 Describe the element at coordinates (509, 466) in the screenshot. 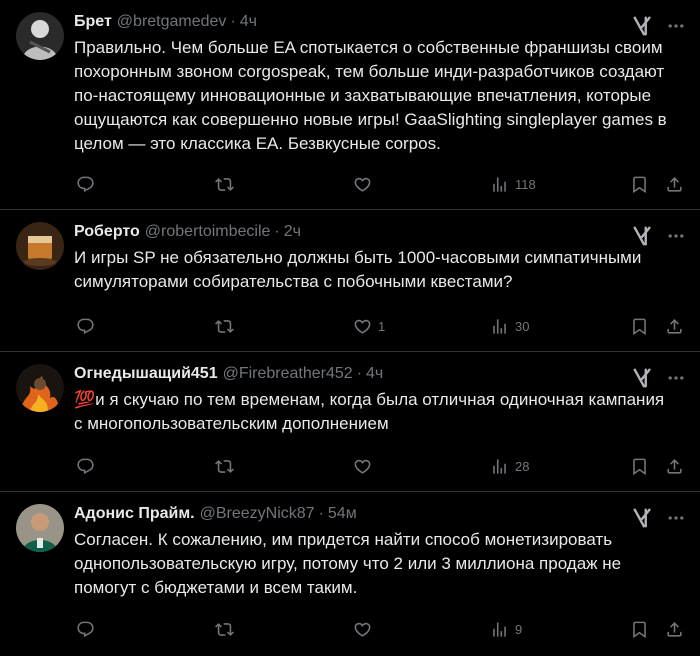

I see `views-button: 28` at that location.